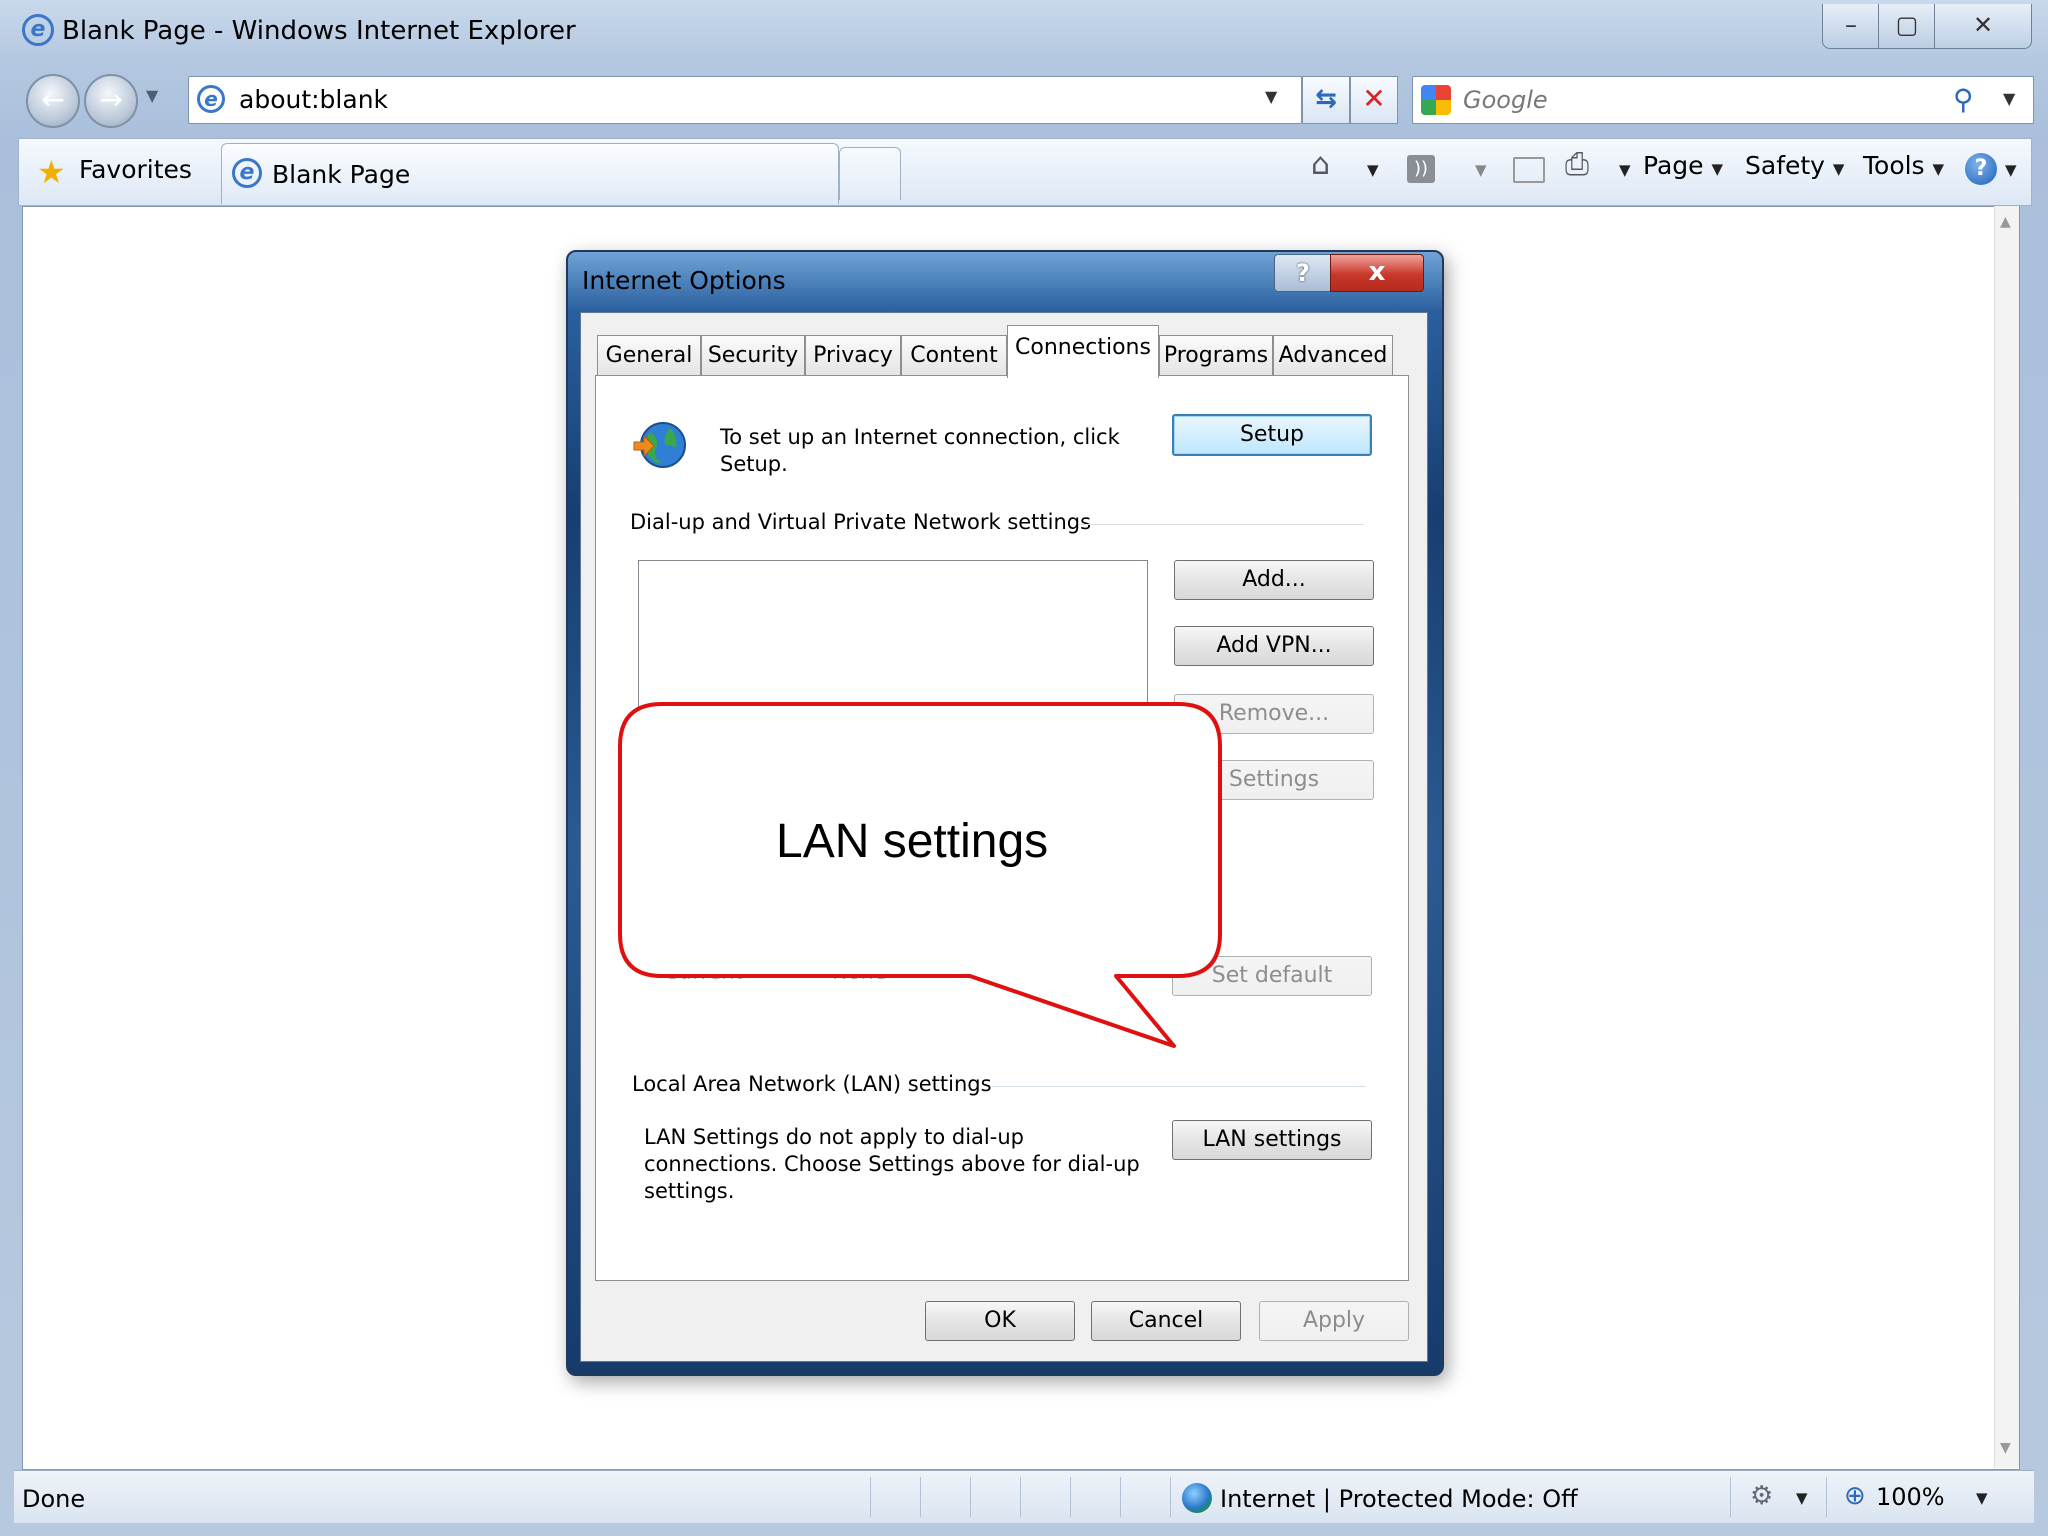 The height and width of the screenshot is (1536, 2048). I want to click on window-close-button: ✕, so click(1983, 26).